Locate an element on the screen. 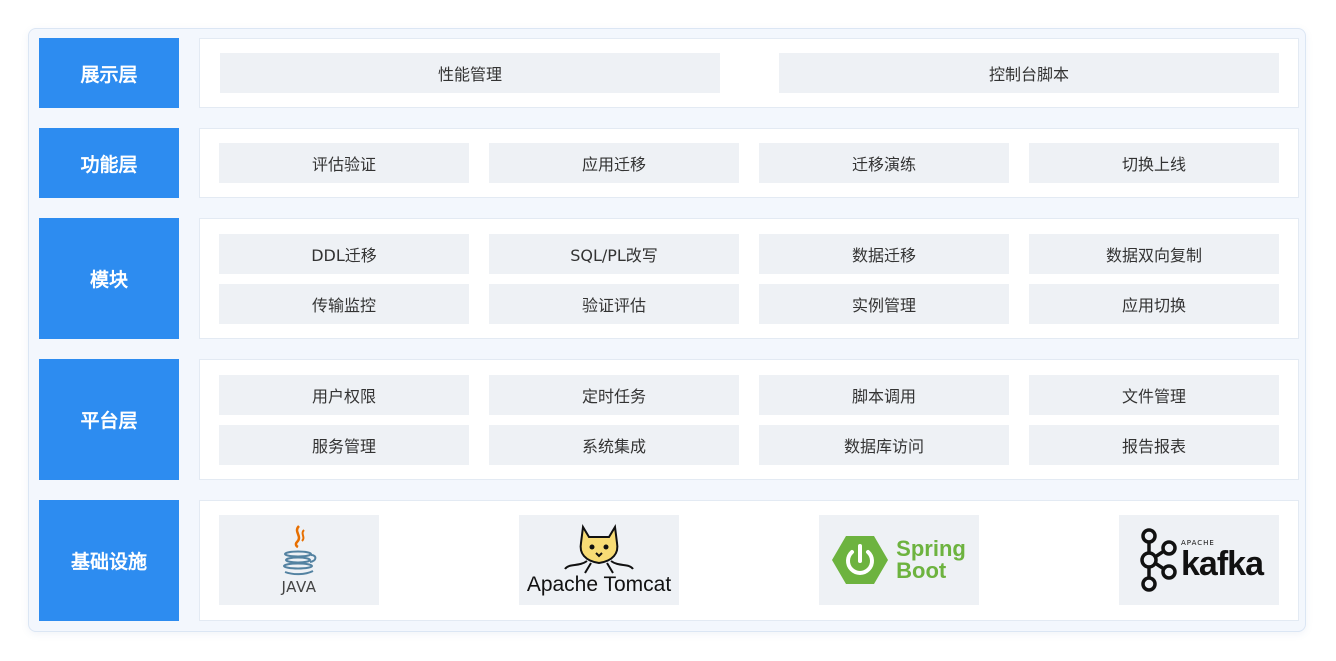  item-cell: 控制台脚本 is located at coordinates (1029, 73).